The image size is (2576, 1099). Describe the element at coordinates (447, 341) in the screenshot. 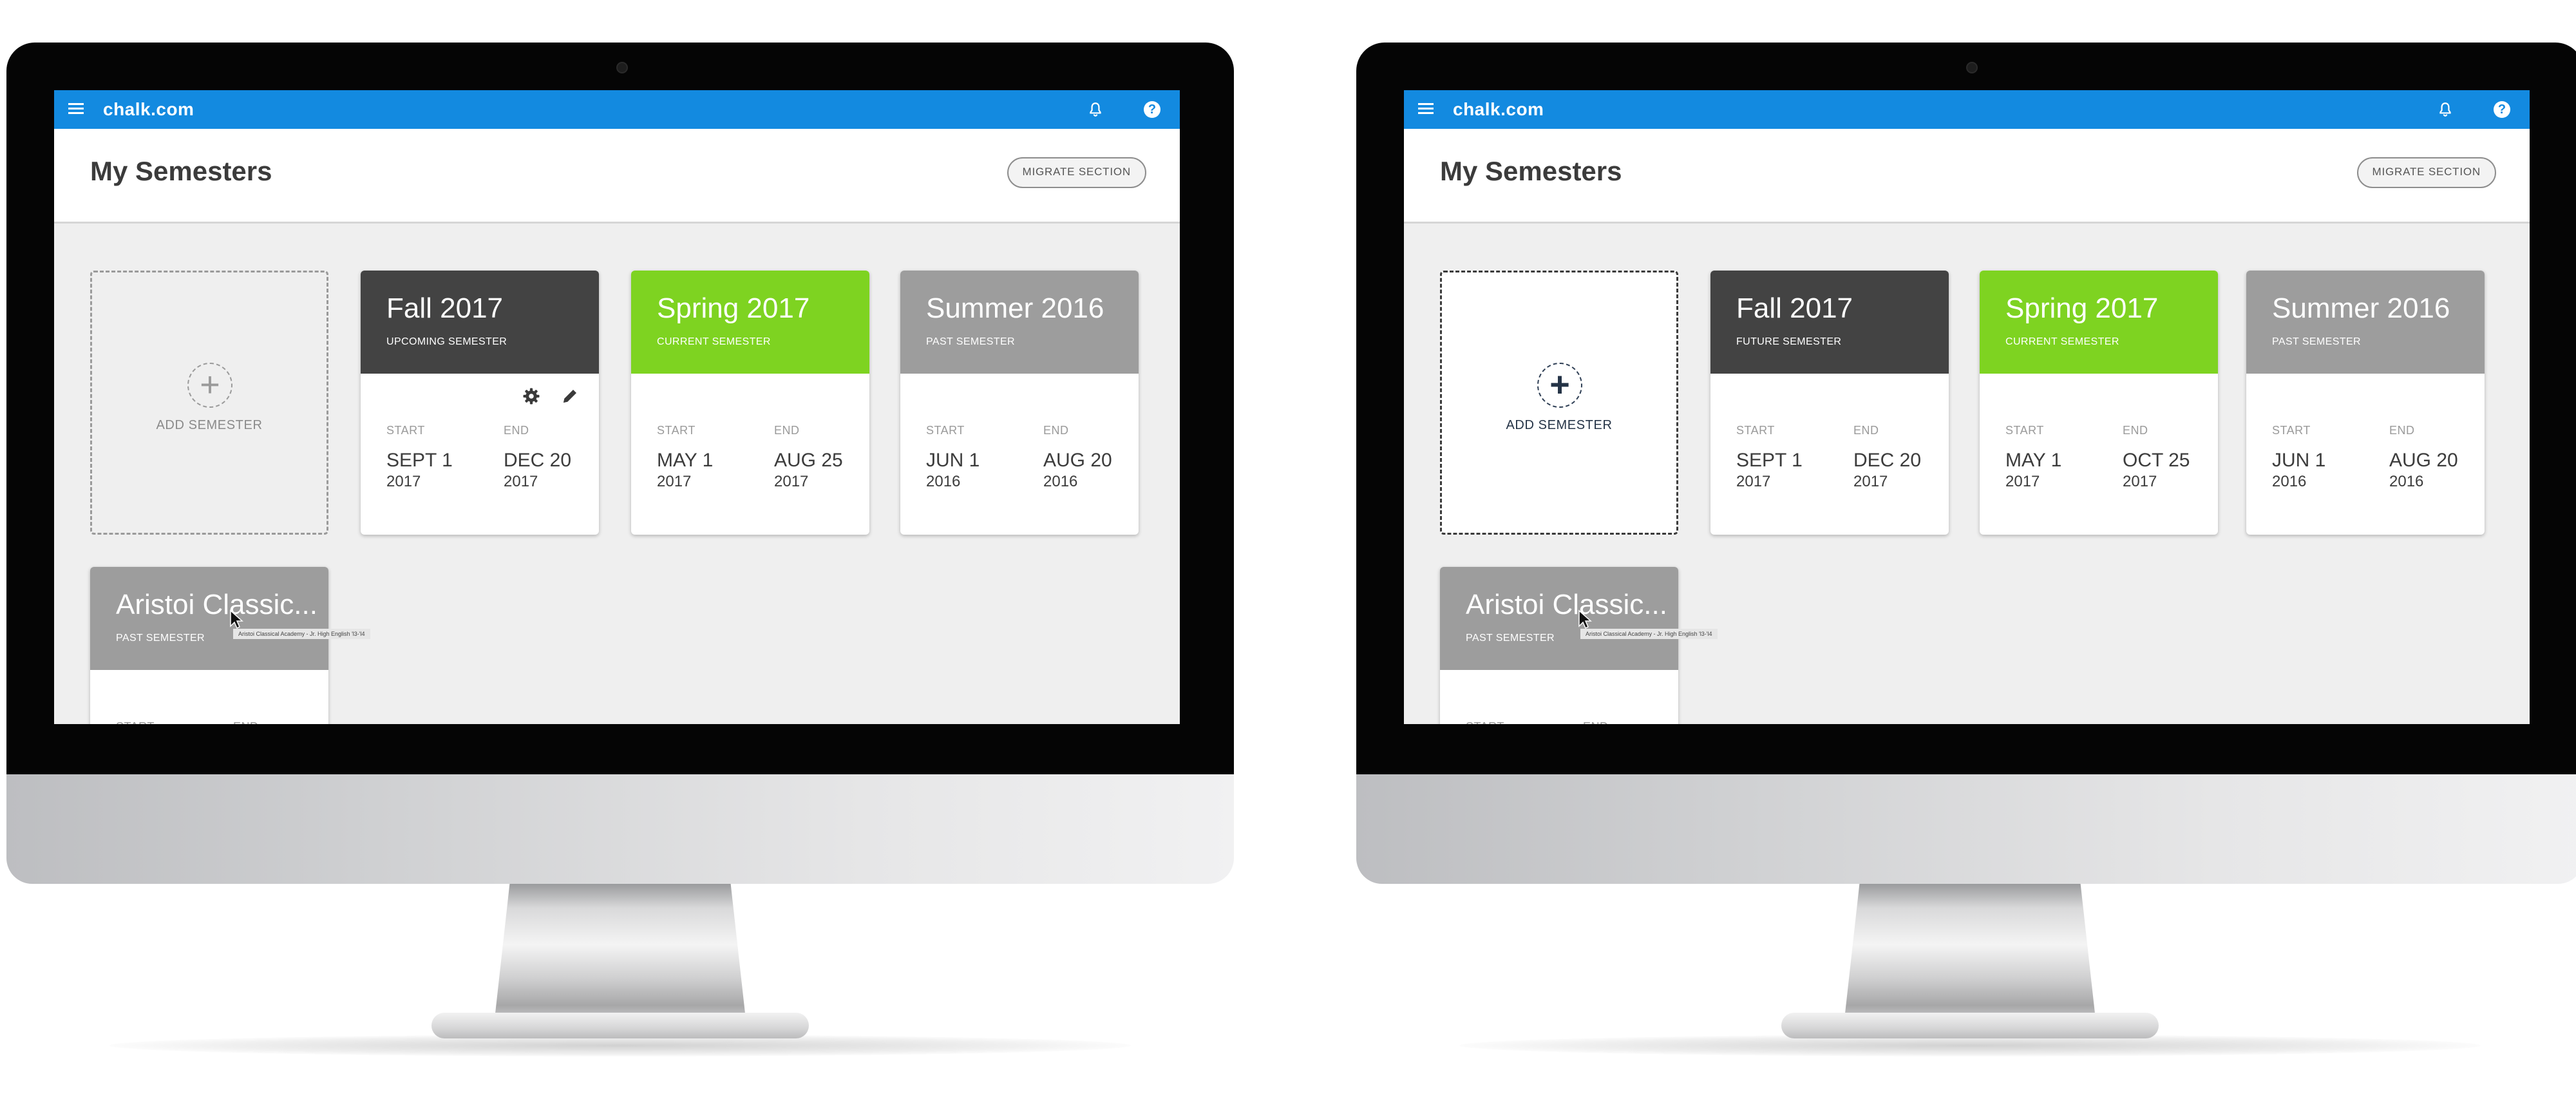

I see `semester-status: UPCOMING SEMESTER` at that location.